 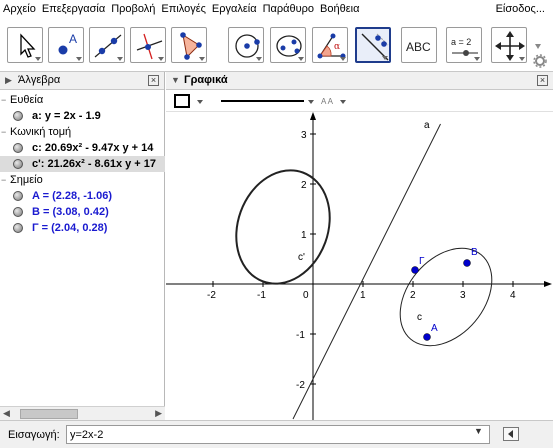 What do you see at coordinates (313, 116) in the screenshot?
I see `y-axis-arrow` at bounding box center [313, 116].